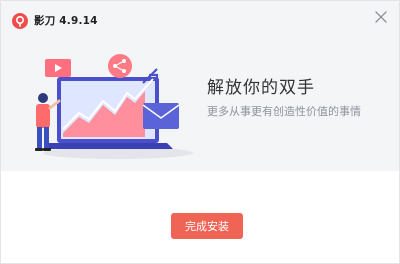 This screenshot has height=264, width=400. Describe the element at coordinates (284, 111) in the screenshot. I see `subline: 更多从事更有创造性价值的事情` at that location.